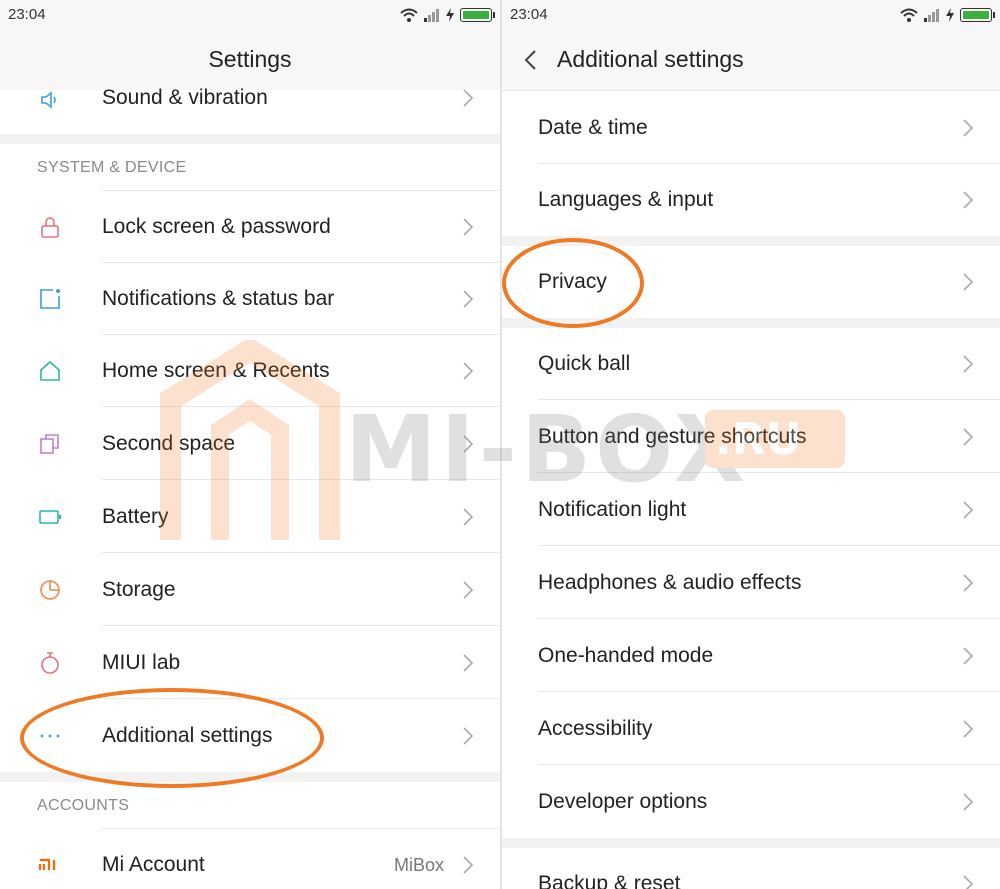 This screenshot has width=1000, height=889. I want to click on mi-logo-icon, so click(47, 864).